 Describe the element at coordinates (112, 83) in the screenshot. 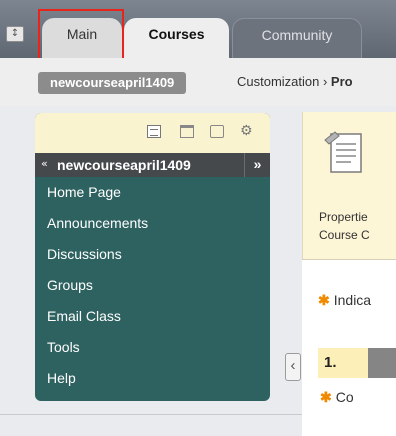

I see `breadcrumb-course-id: newcourseapril1409` at that location.